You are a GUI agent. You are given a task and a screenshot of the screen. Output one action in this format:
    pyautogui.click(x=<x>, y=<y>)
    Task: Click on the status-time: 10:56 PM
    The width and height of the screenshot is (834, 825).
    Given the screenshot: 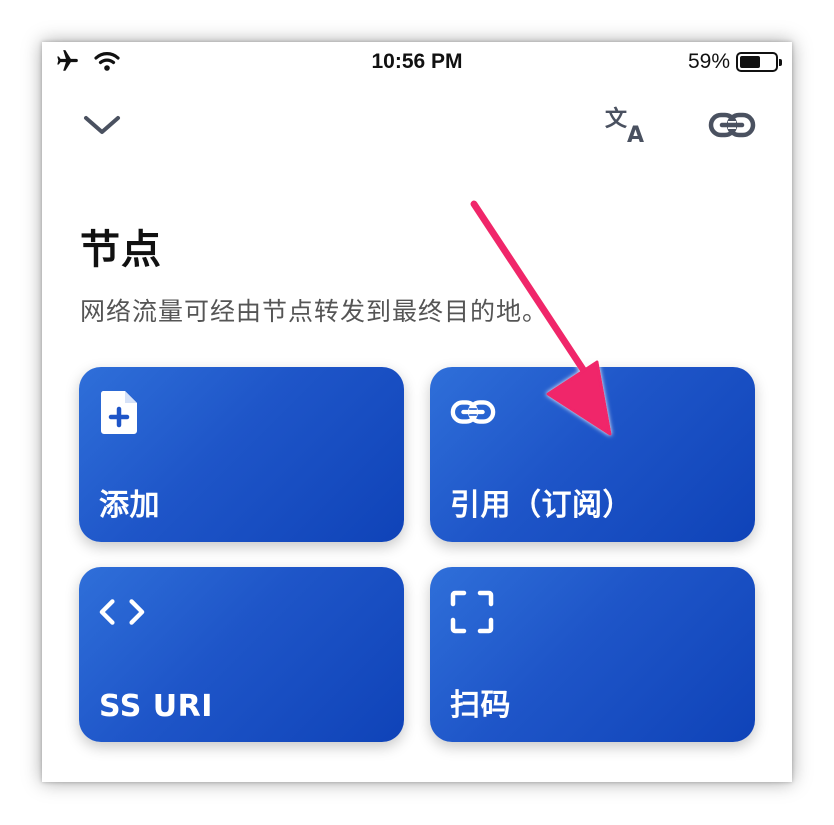 What is the action you would take?
    pyautogui.click(x=417, y=61)
    